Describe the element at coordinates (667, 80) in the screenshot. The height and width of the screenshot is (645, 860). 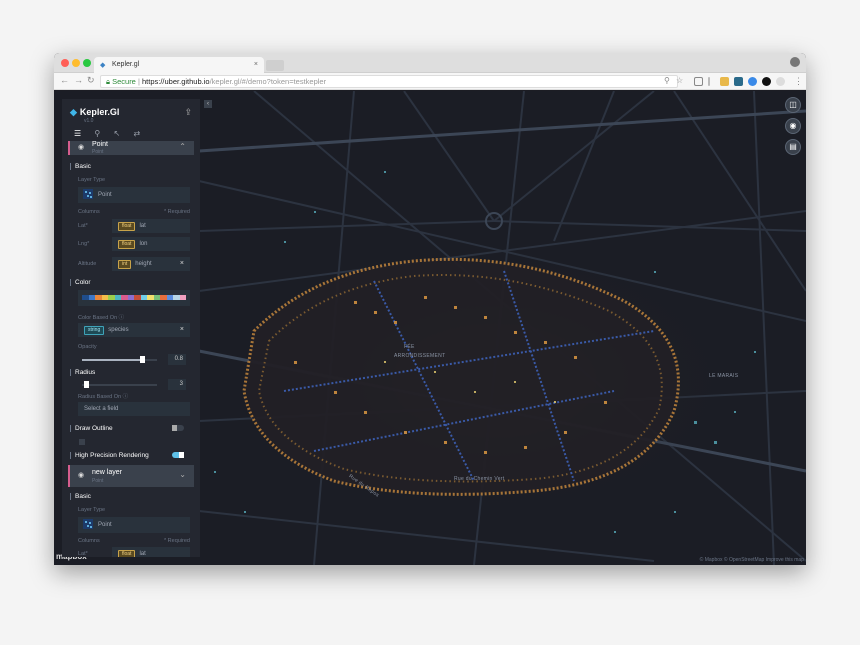
I see `search-icon: ⚲` at that location.